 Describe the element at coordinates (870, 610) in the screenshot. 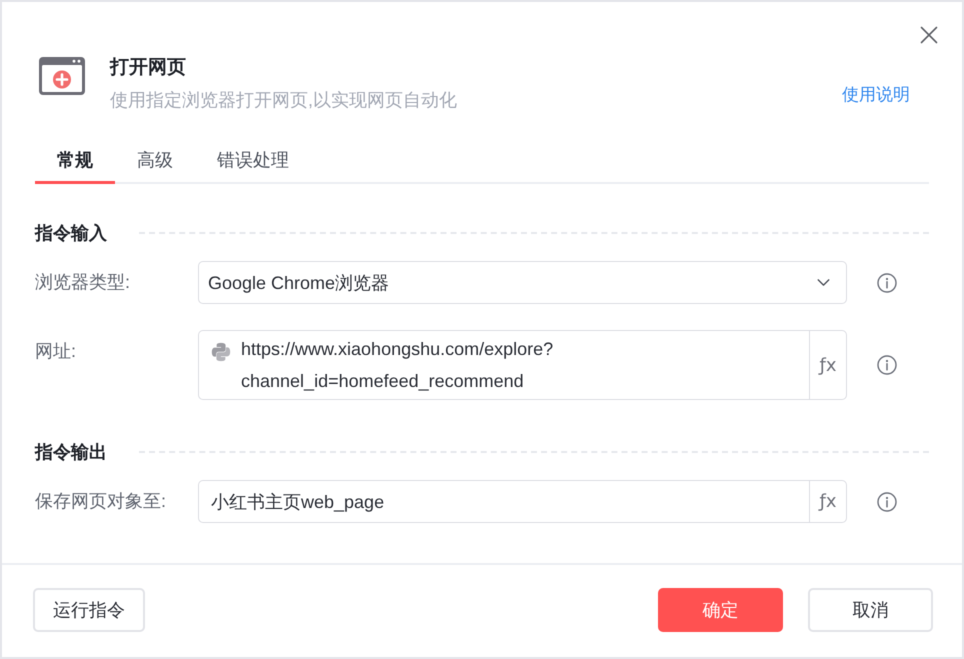

I see `cancel-button: 取消` at that location.